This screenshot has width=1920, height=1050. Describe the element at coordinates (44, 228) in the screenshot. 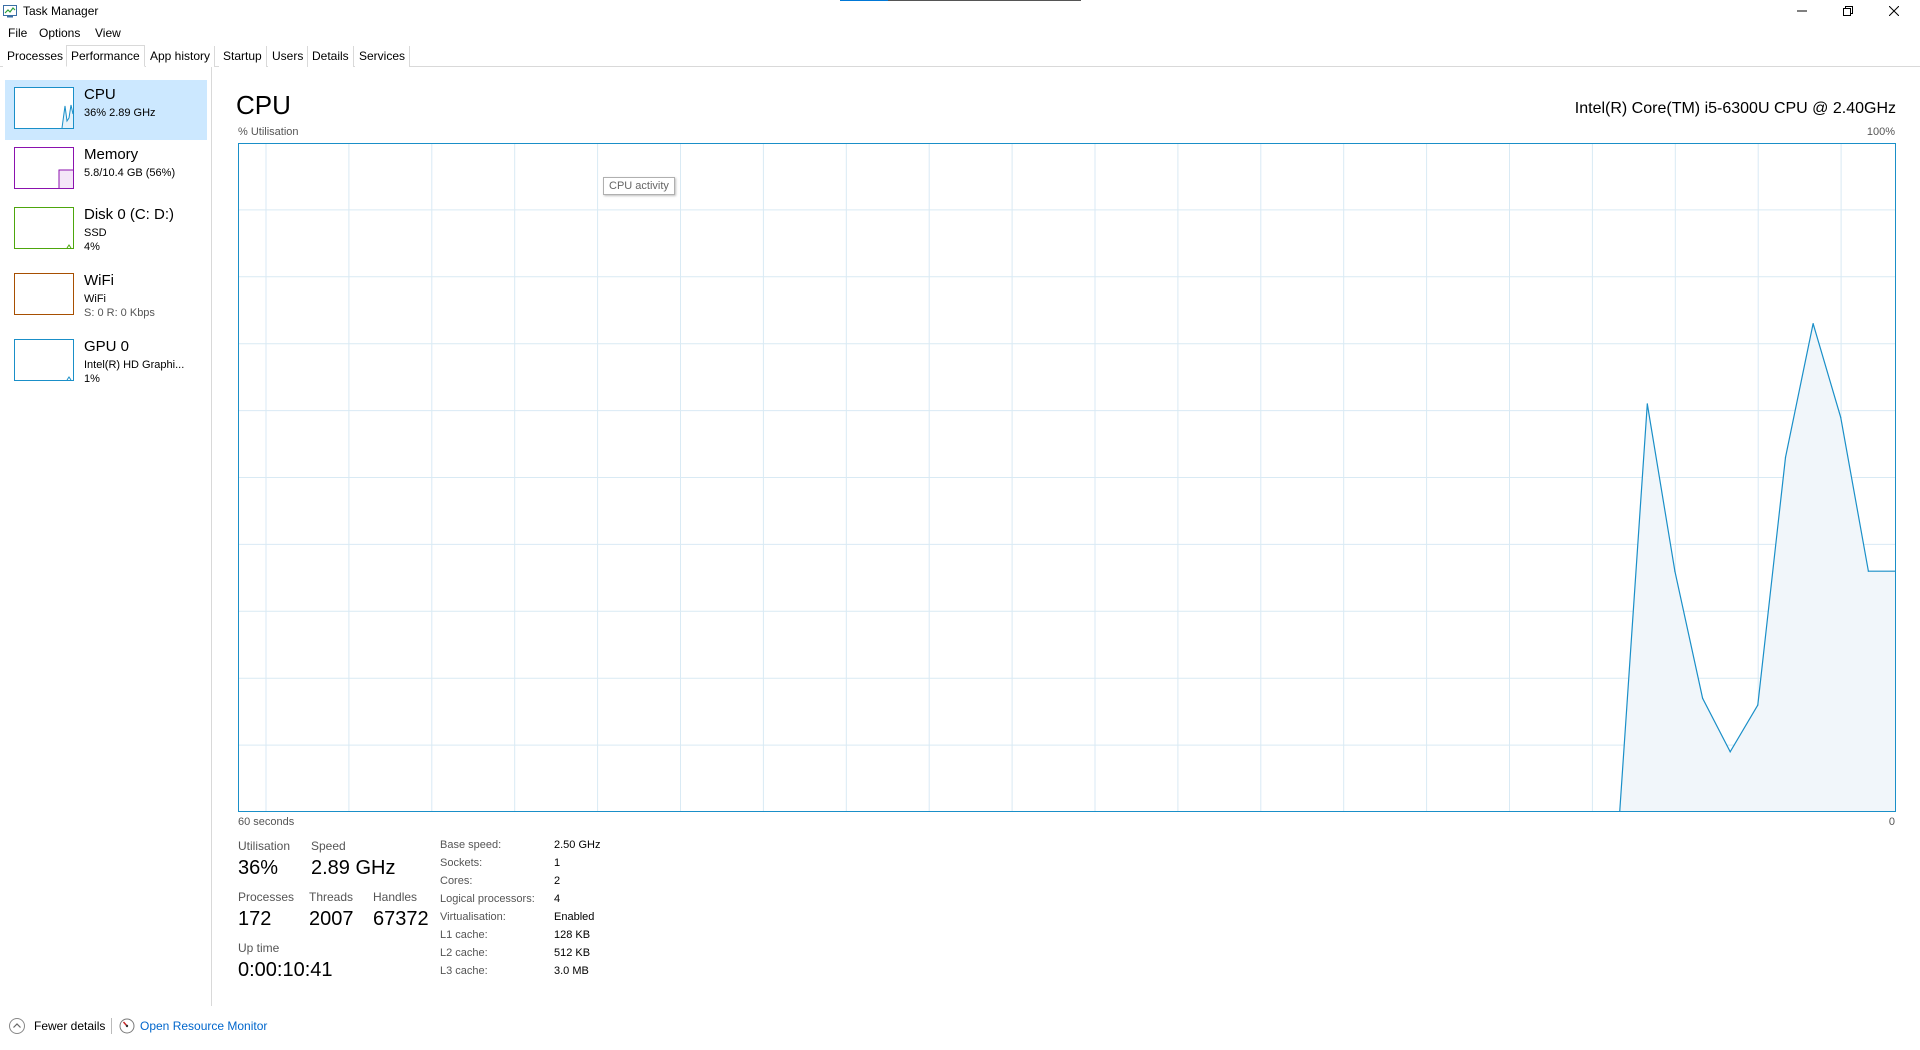

I see `disk-thumbnail` at that location.